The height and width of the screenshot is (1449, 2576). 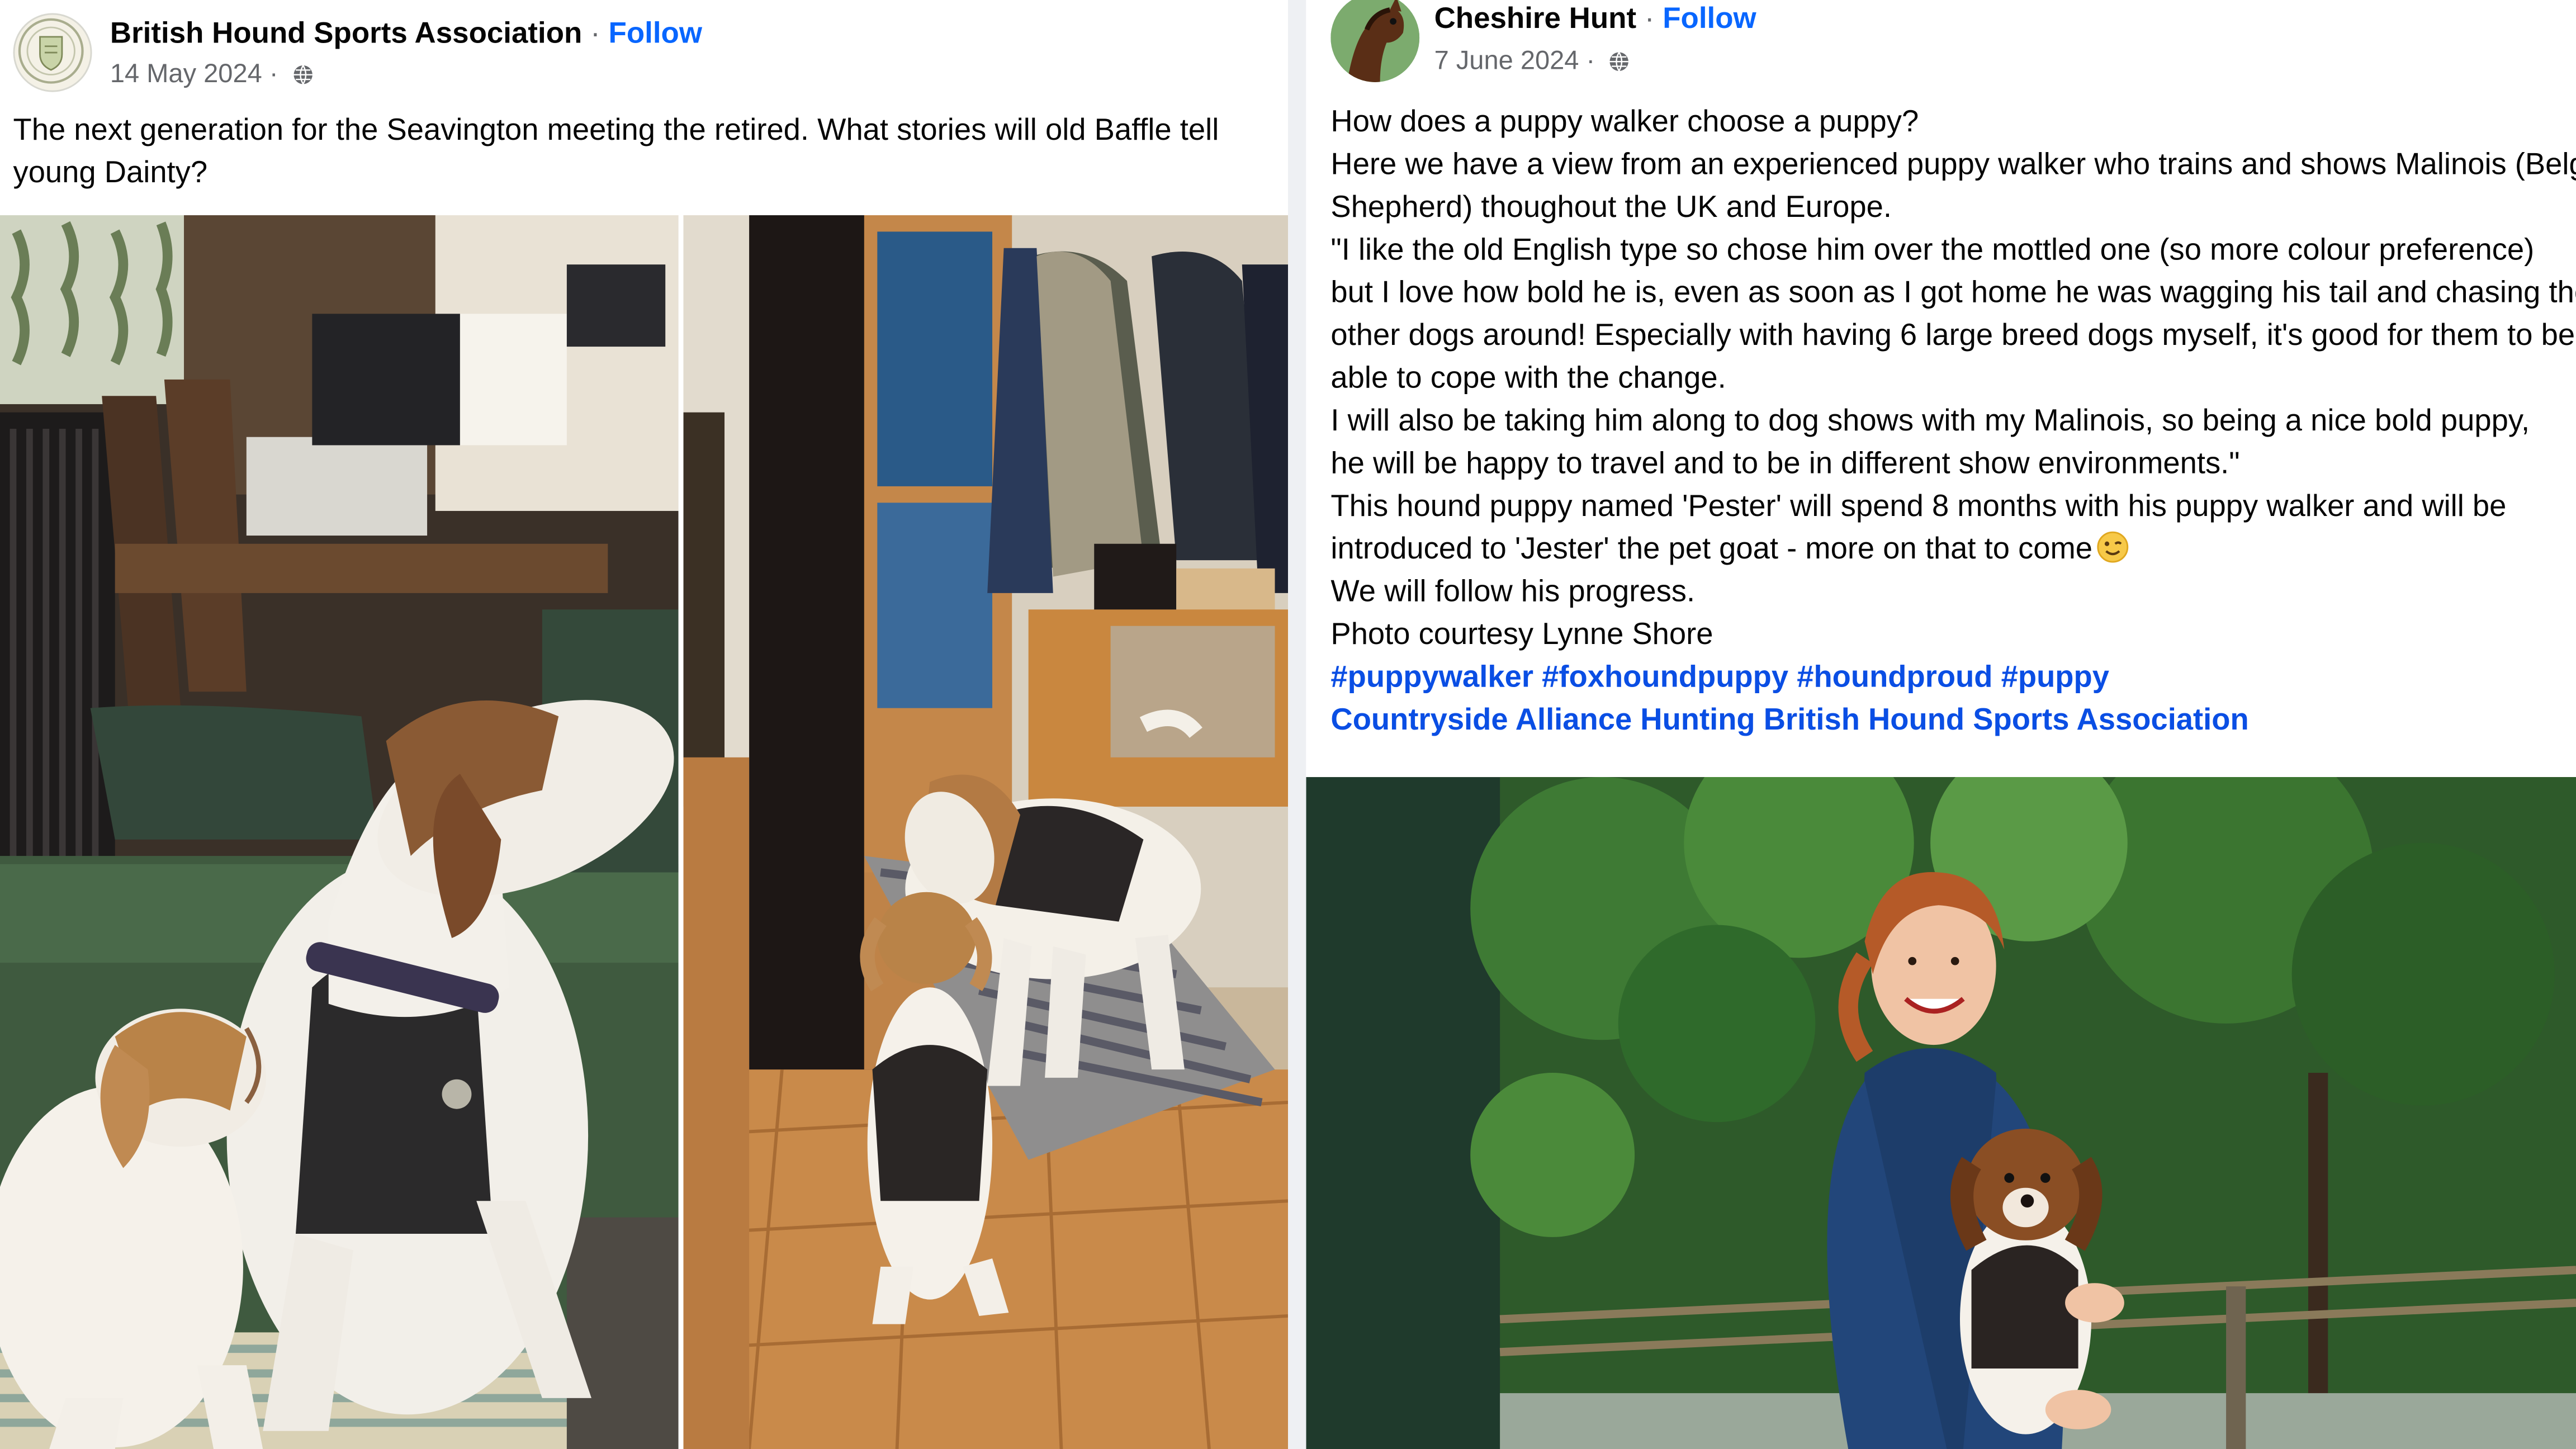 I want to click on post-header: Cheshire Hunt · Follow, so click(x=1595, y=18).